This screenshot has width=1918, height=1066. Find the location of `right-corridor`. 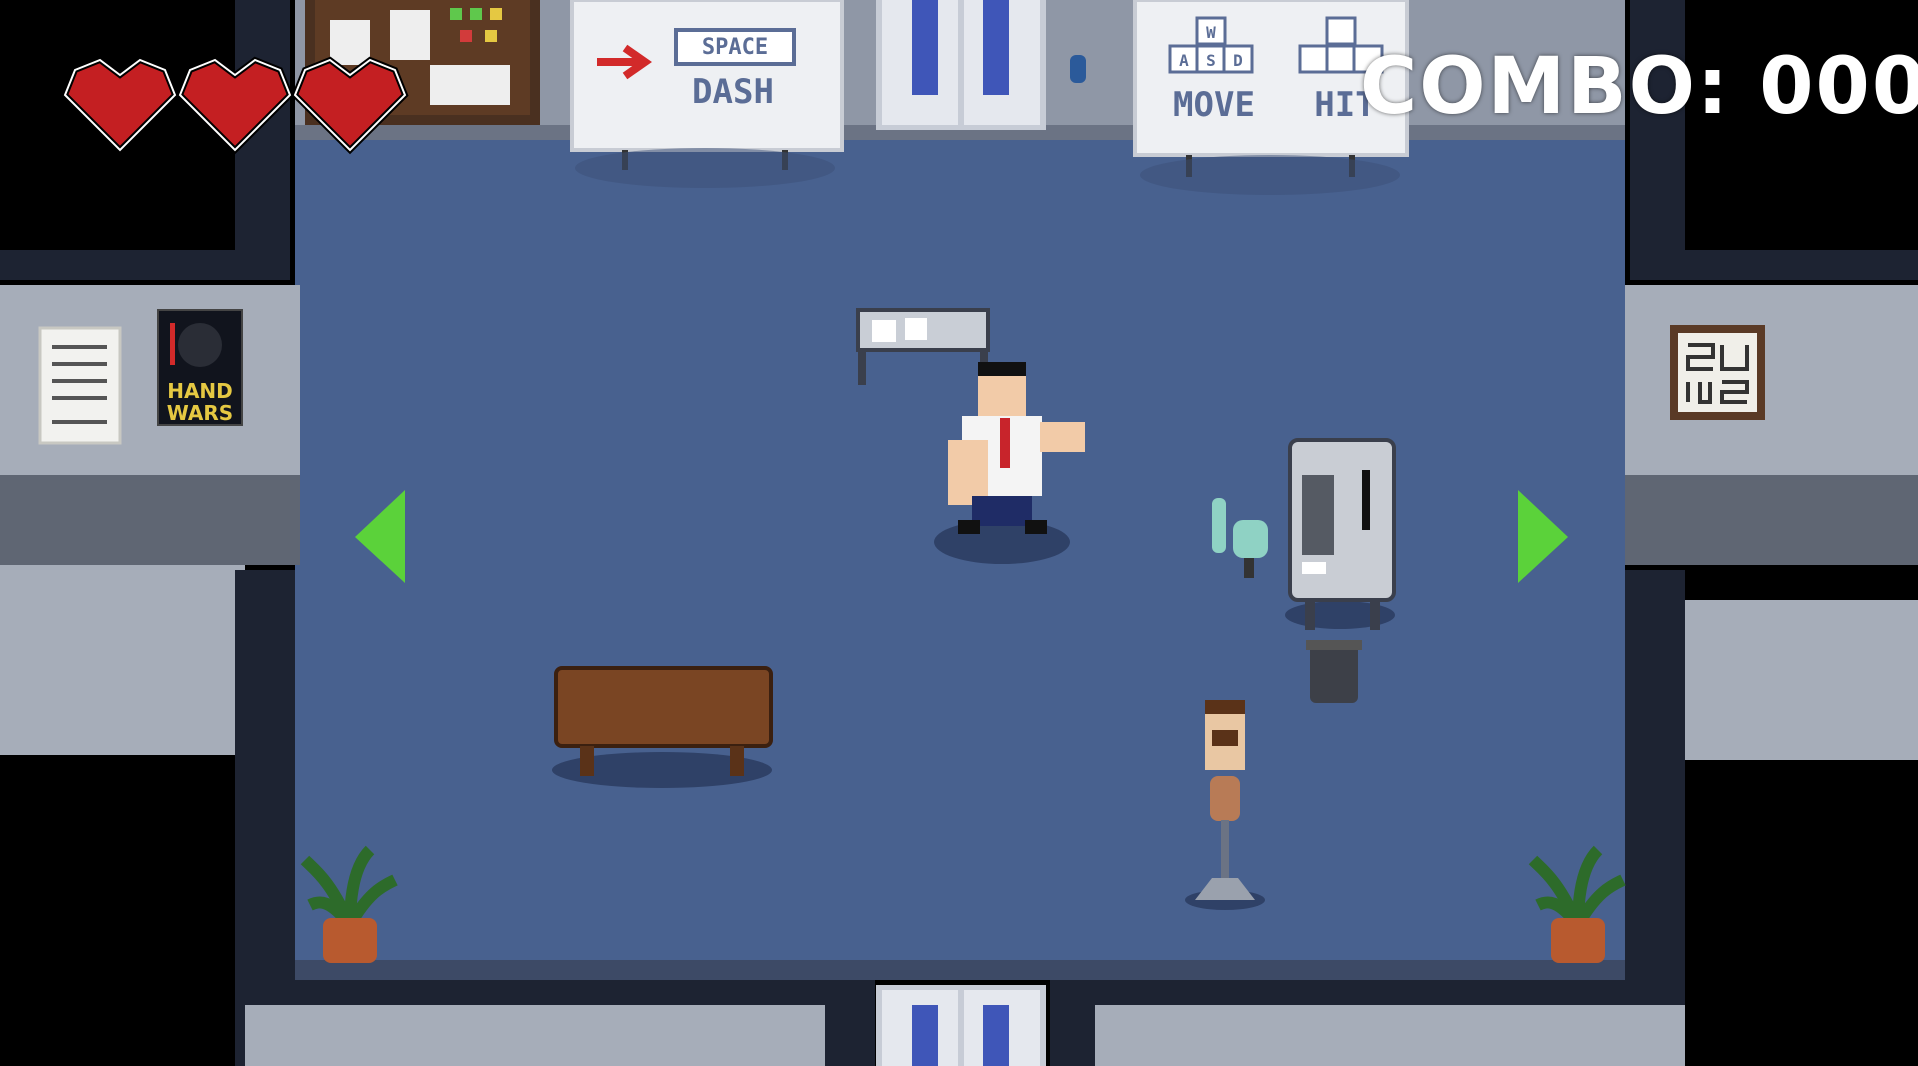

right-corridor is located at coordinates (1771, 520).